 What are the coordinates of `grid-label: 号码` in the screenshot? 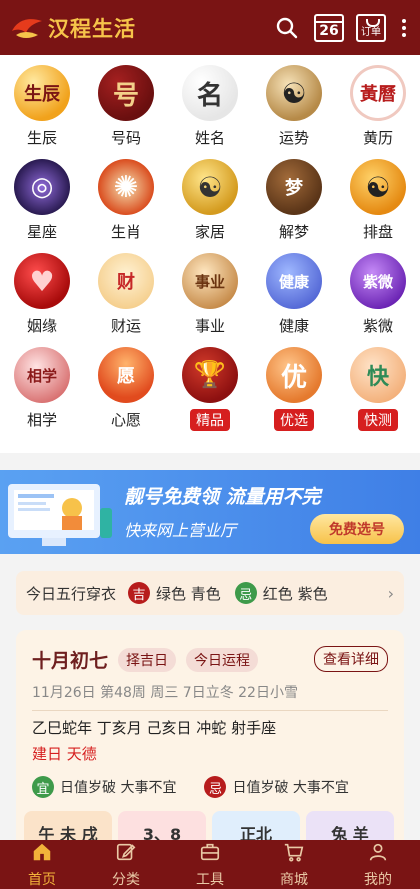 It's located at (125, 138).